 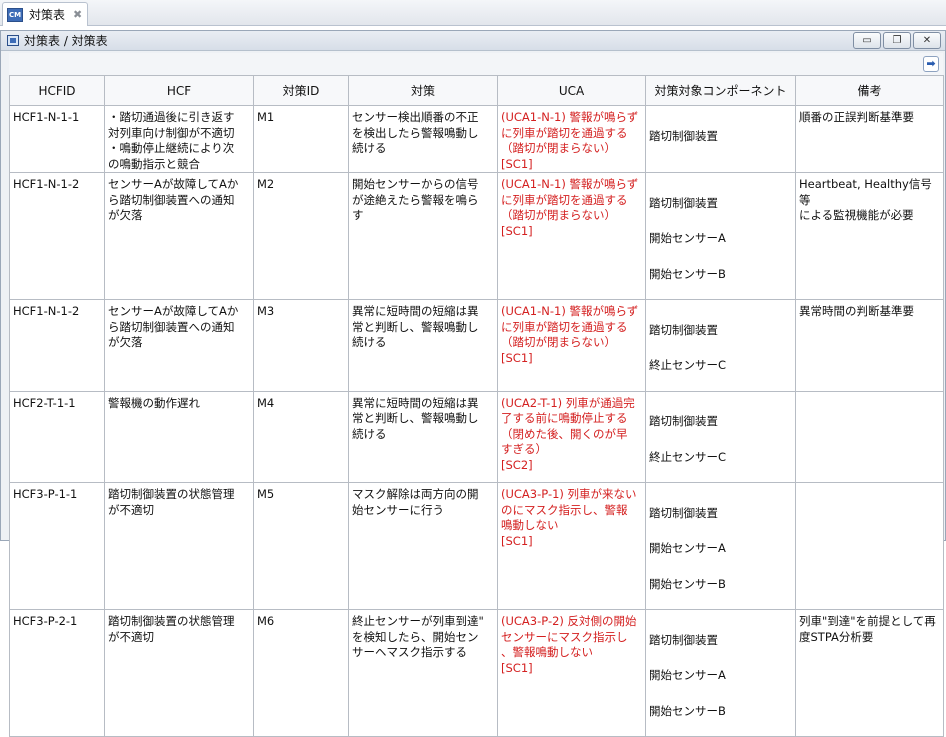 I want to click on measure-cell: マスク解除は両方向の開 始センサーに行う, so click(x=423, y=546).